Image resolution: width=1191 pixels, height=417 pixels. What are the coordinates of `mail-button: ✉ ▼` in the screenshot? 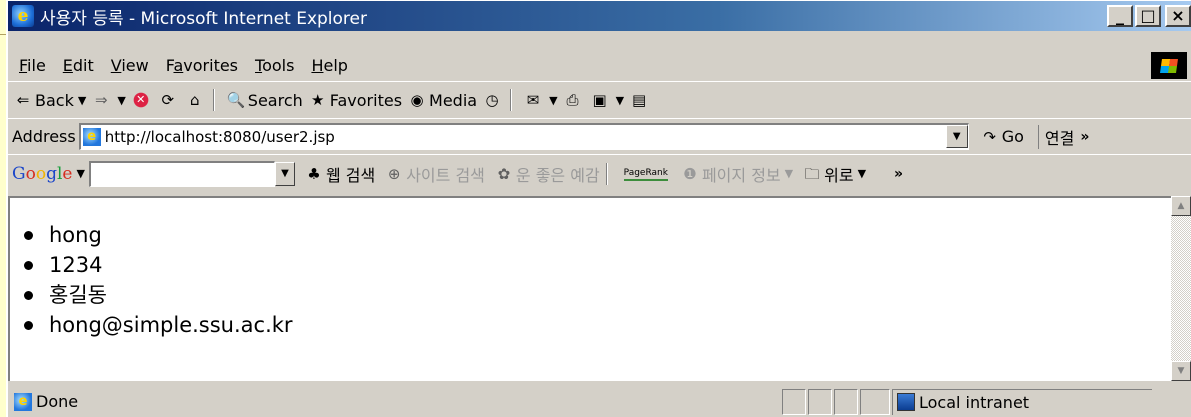 It's located at (541, 100).